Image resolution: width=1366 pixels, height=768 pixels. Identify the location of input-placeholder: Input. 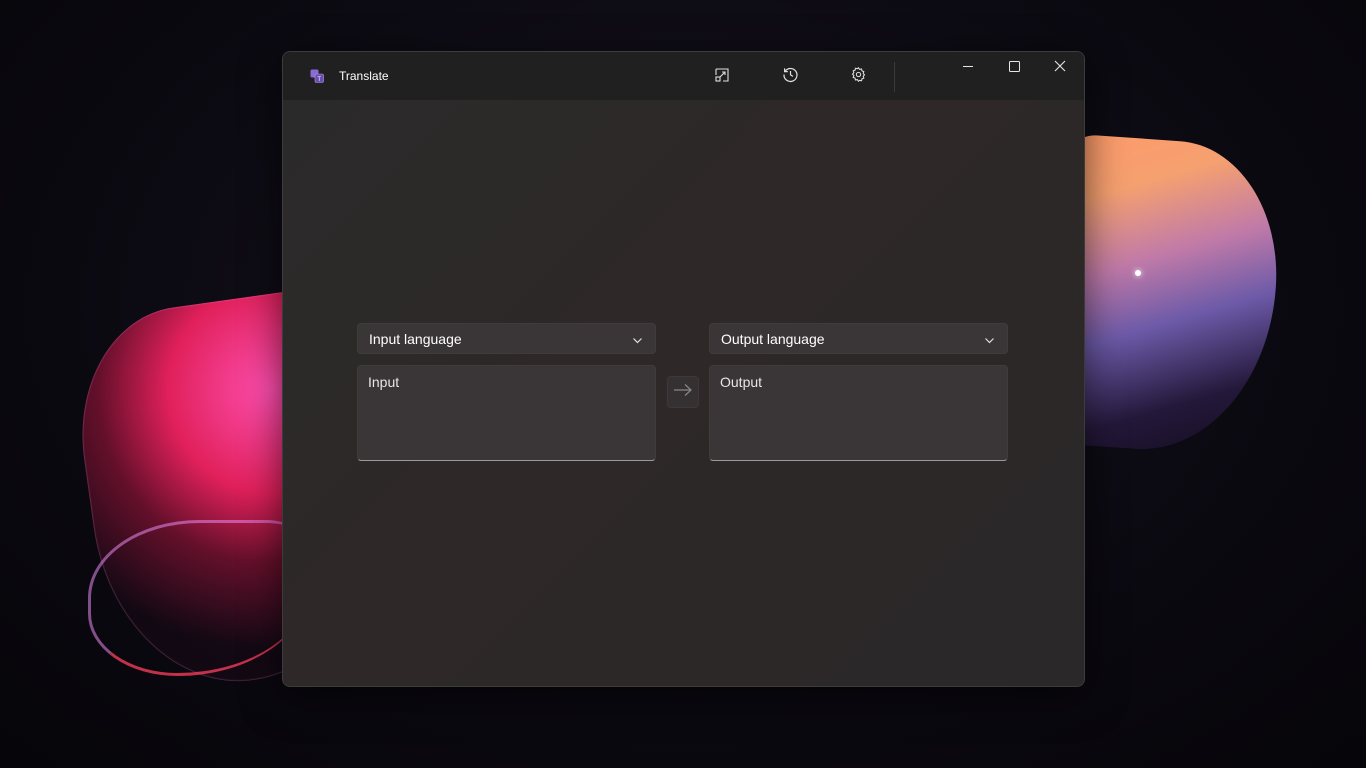
(384, 382).